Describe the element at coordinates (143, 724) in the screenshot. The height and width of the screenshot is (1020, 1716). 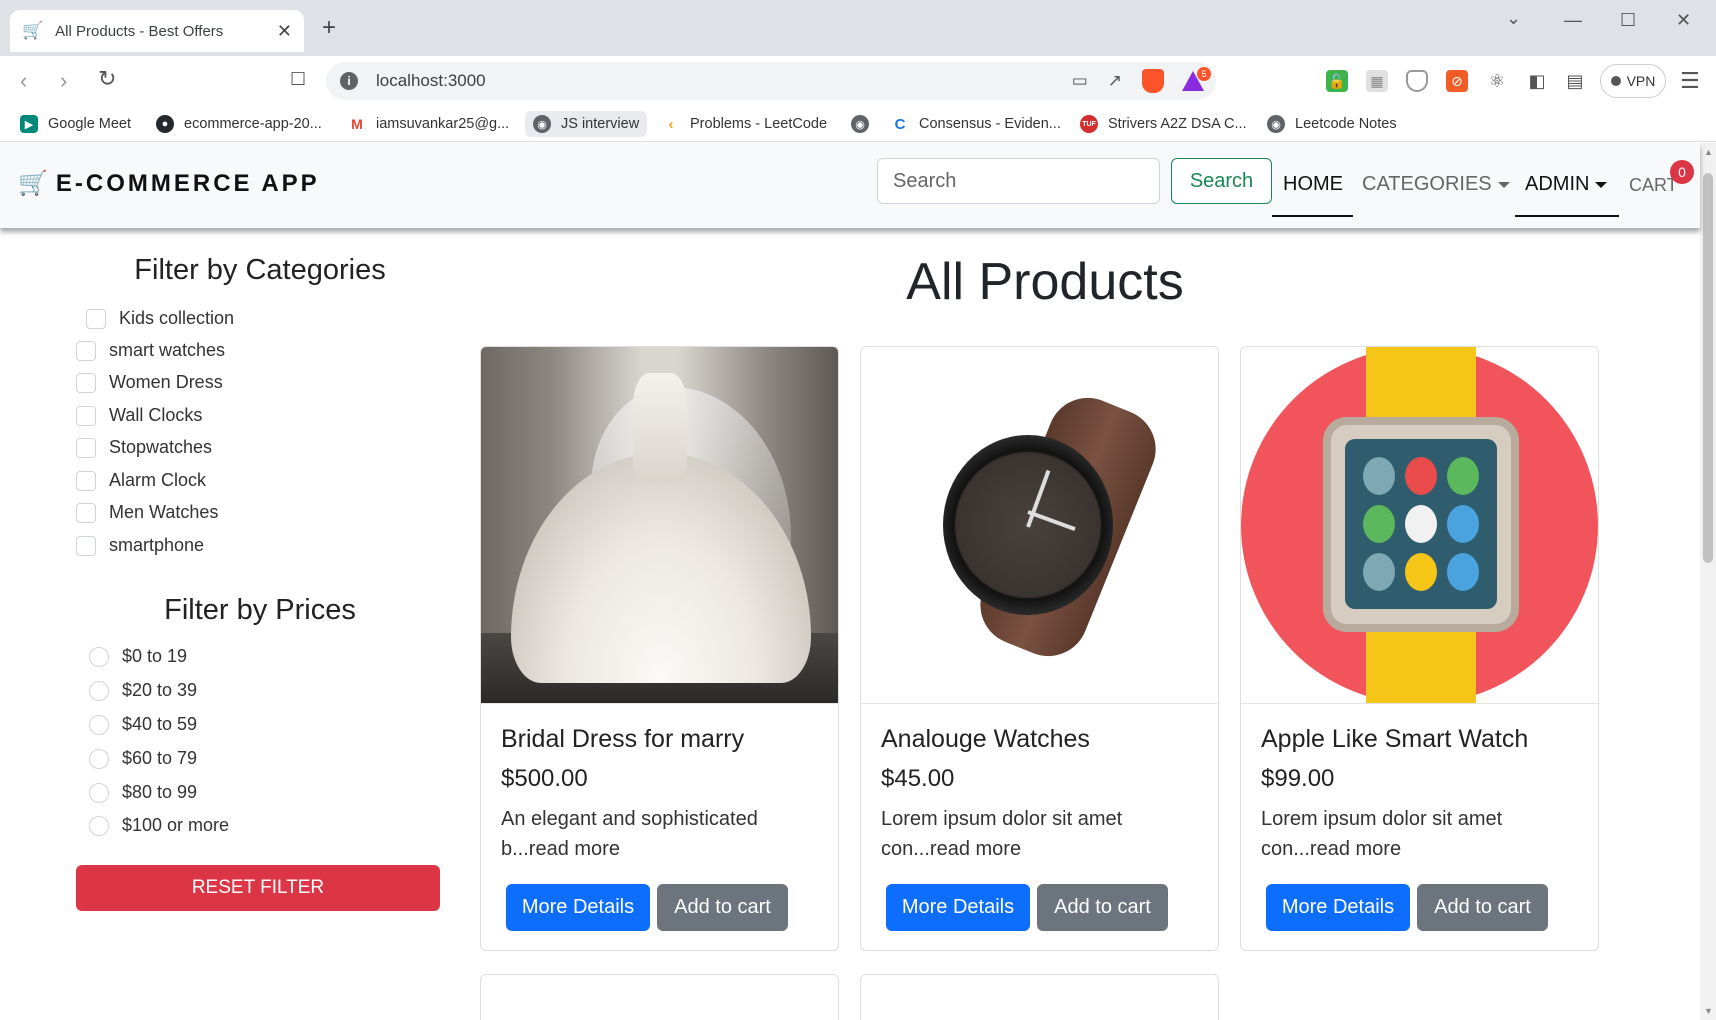
I see `price-radio: $40 to 59` at that location.